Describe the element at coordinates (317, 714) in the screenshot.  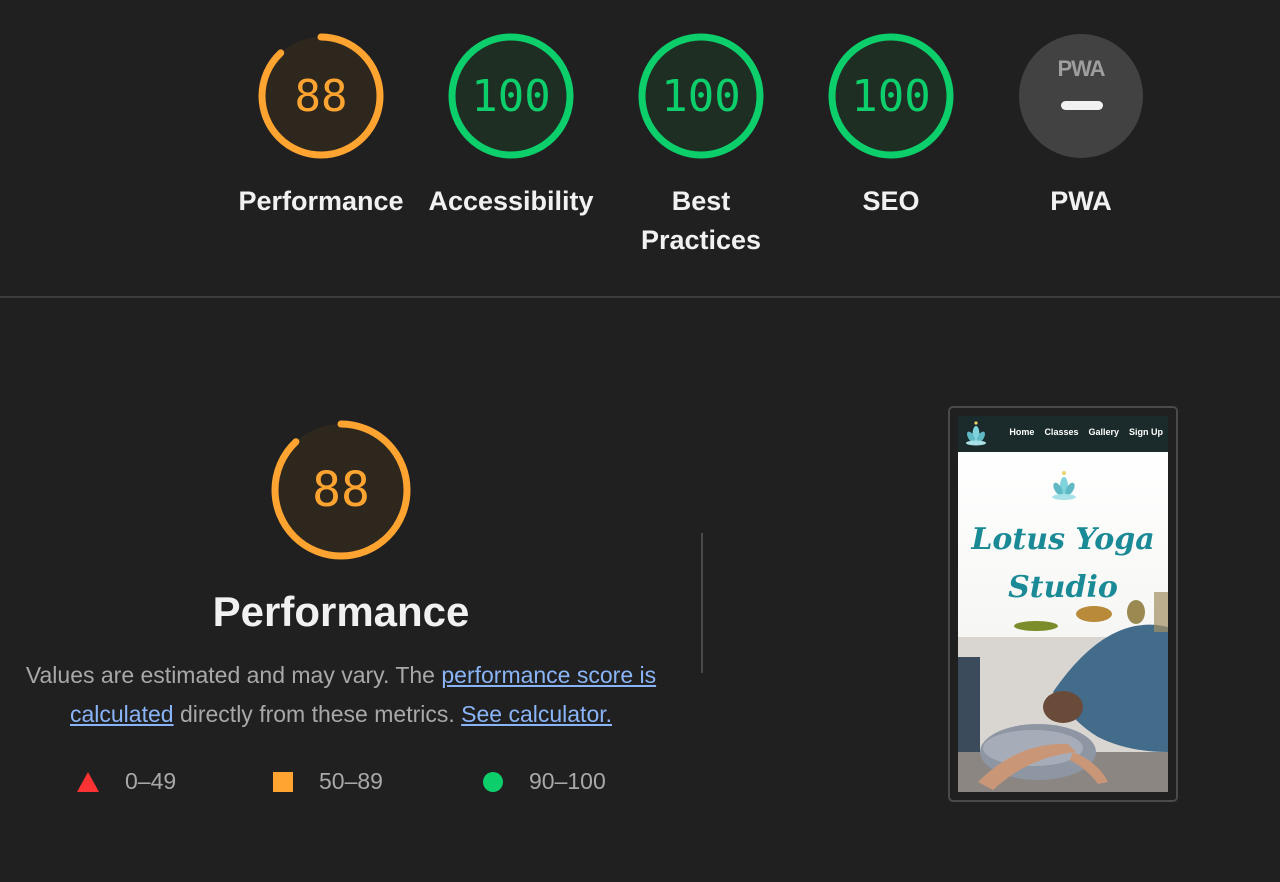
I see `description-text-middle: directly from these metrics.` at that location.